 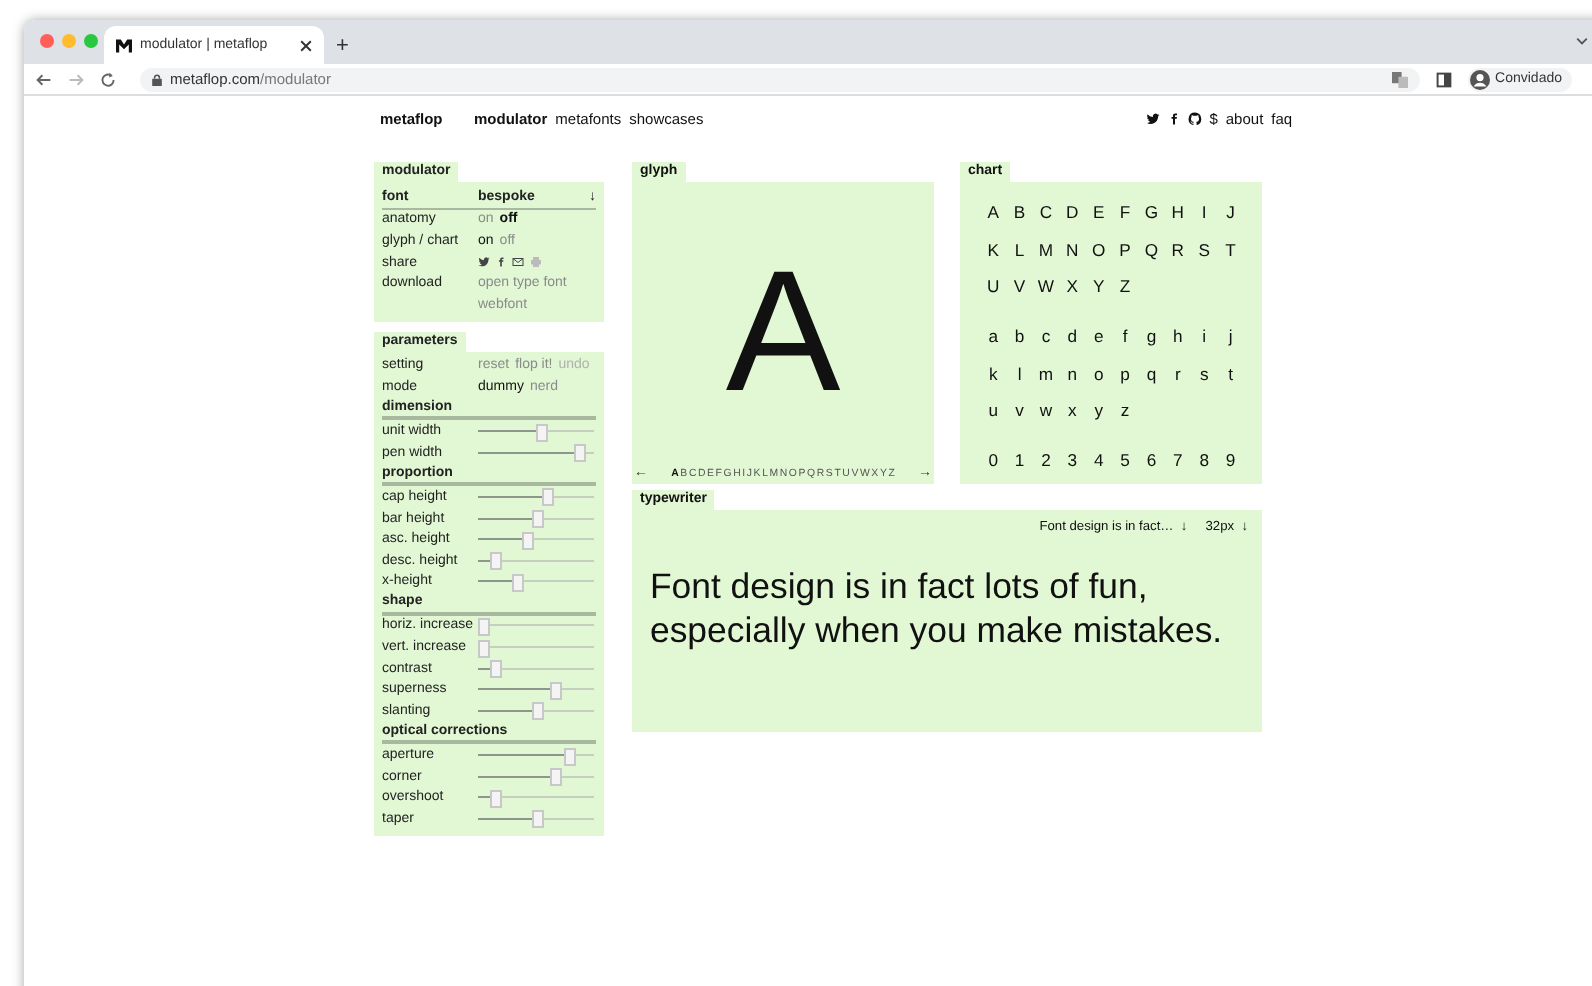 What do you see at coordinates (1046, 459) in the screenshot?
I see `chart-glyph: 2` at bounding box center [1046, 459].